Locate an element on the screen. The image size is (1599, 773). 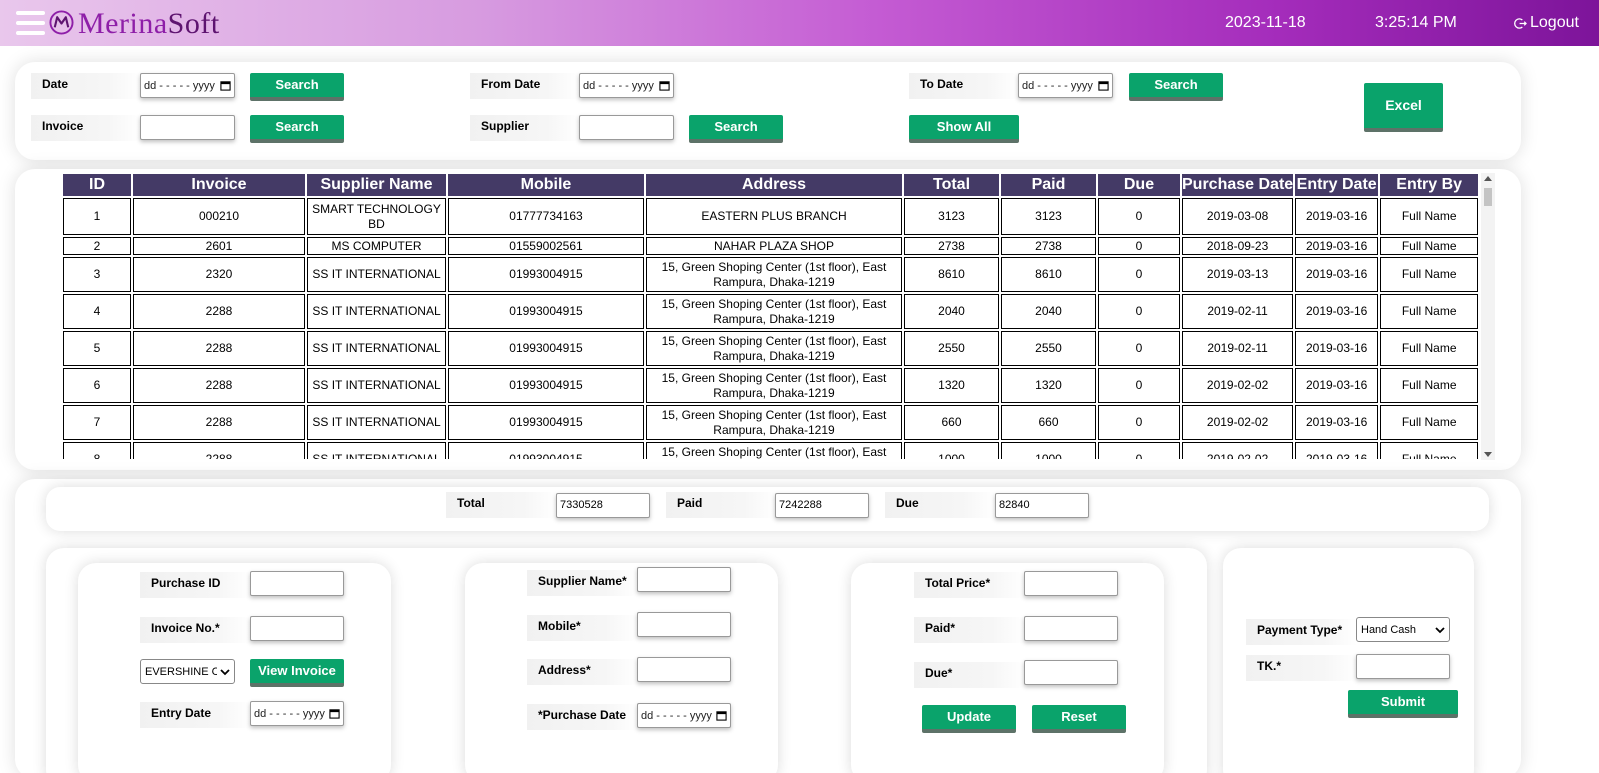
logout-button: Logout is located at coordinates (1546, 23).